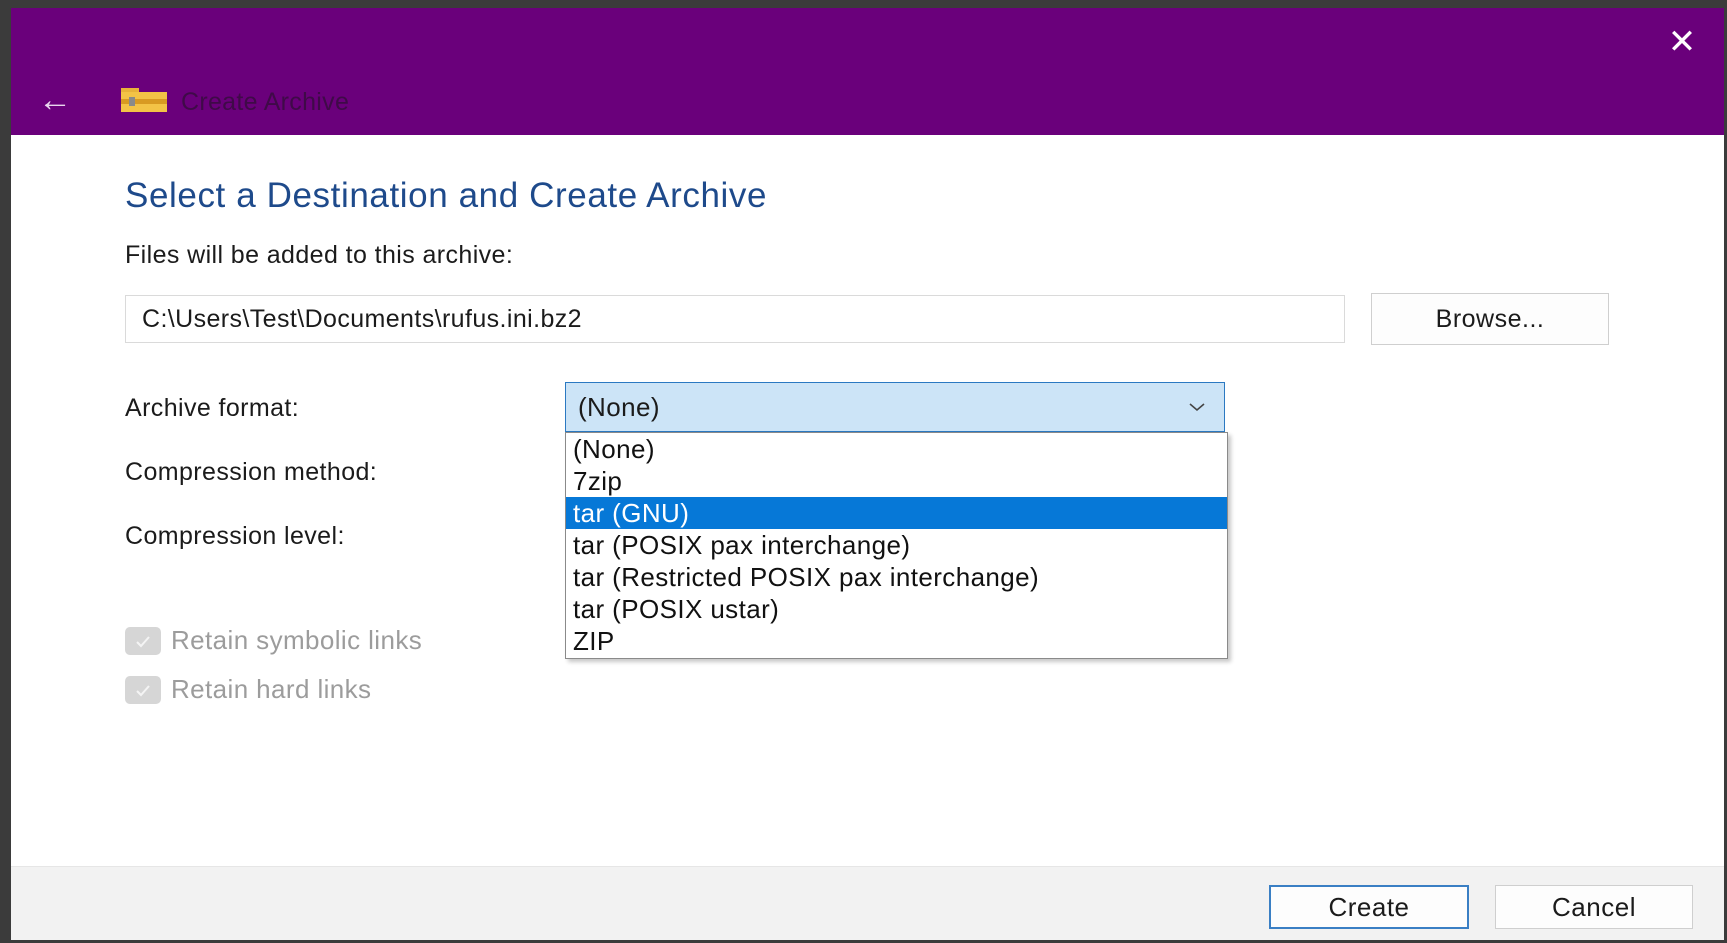 The image size is (1727, 943). What do you see at coordinates (1369, 907) in the screenshot?
I see `create-button: Create` at bounding box center [1369, 907].